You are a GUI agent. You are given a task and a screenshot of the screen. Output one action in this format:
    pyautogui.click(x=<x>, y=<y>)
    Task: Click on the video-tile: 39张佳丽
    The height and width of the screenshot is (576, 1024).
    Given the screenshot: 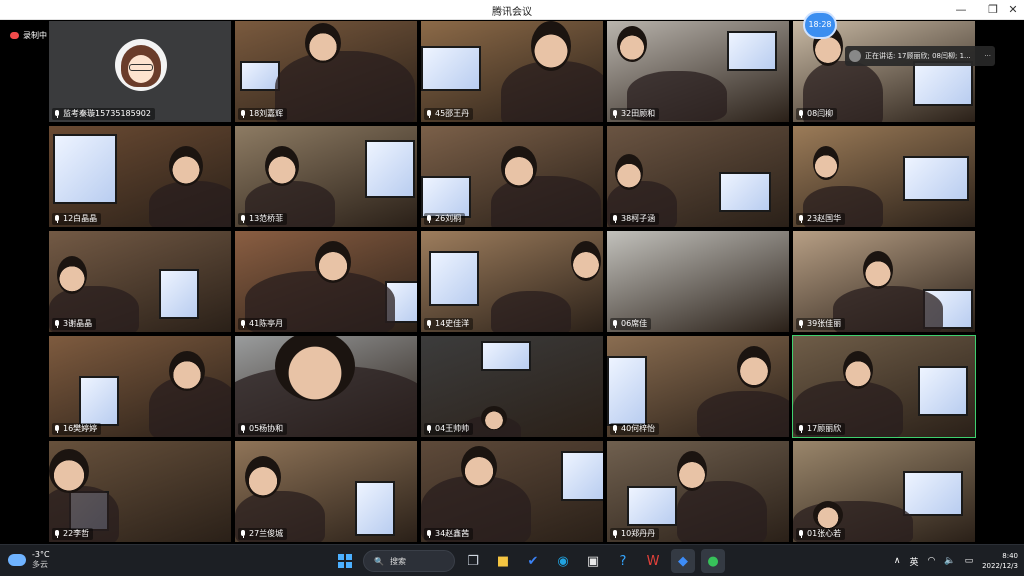 What is the action you would take?
    pyautogui.click(x=884, y=281)
    